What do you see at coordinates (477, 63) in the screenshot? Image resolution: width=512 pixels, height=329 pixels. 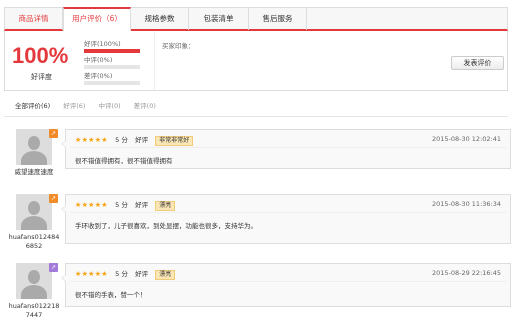 I see `write-review-button: 发表评价` at bounding box center [477, 63].